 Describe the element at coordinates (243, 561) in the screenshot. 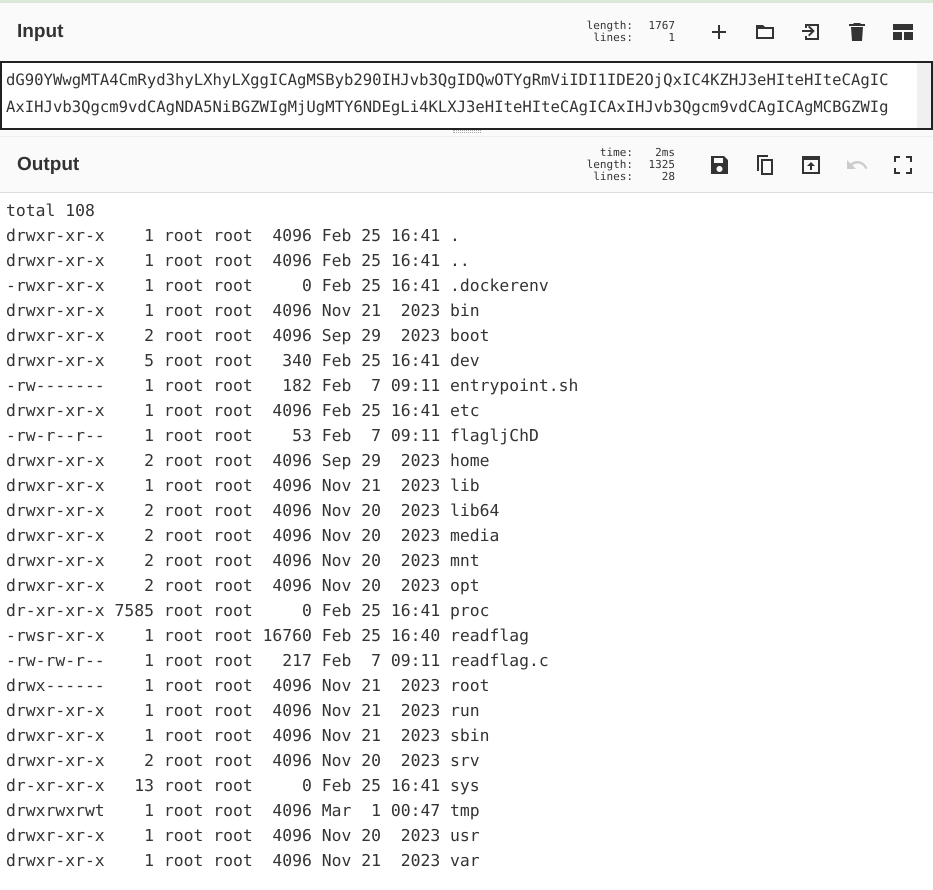

I see `output-line: drwxr-xr-x 2 root root 4096 Nov 20 2023 mnt` at that location.